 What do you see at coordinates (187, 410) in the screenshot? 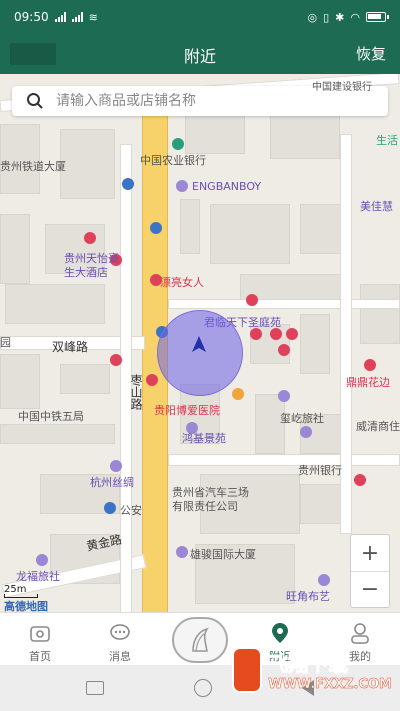
I see `map-label: 贵阳博爱医院` at bounding box center [187, 410].